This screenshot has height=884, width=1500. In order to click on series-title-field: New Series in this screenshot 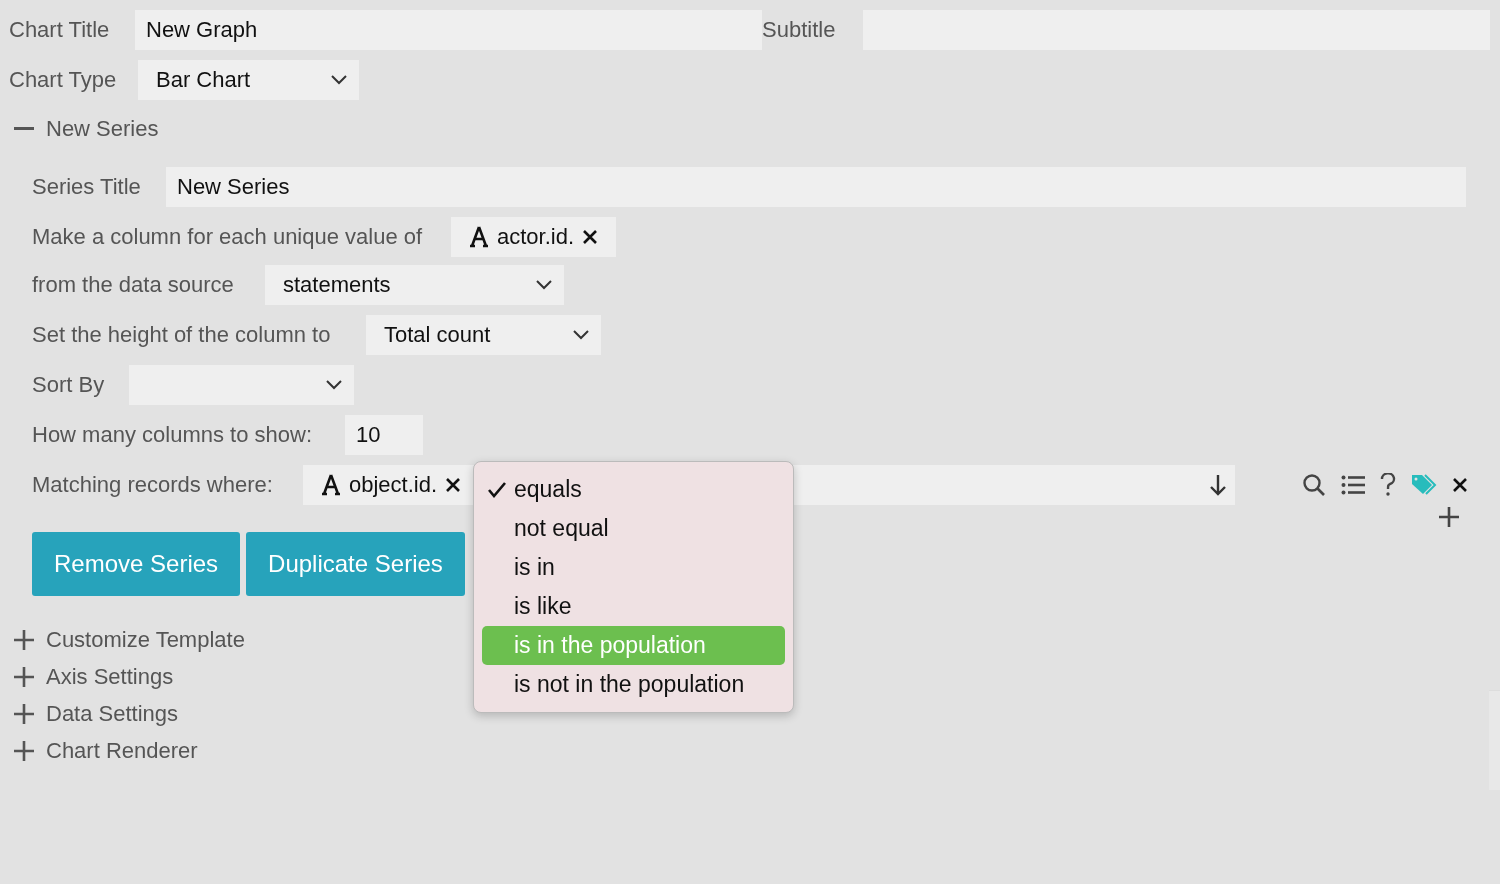, I will do `click(816, 187)`.